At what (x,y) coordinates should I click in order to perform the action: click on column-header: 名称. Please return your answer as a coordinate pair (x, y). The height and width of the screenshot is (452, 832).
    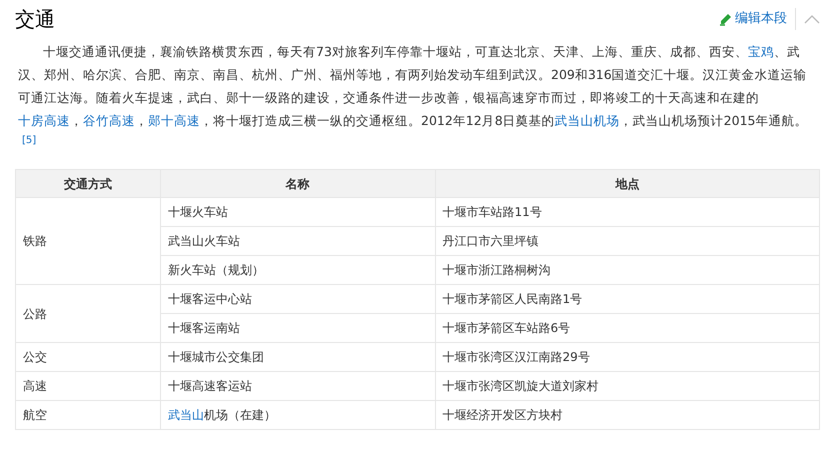
    Looking at the image, I should click on (297, 184).